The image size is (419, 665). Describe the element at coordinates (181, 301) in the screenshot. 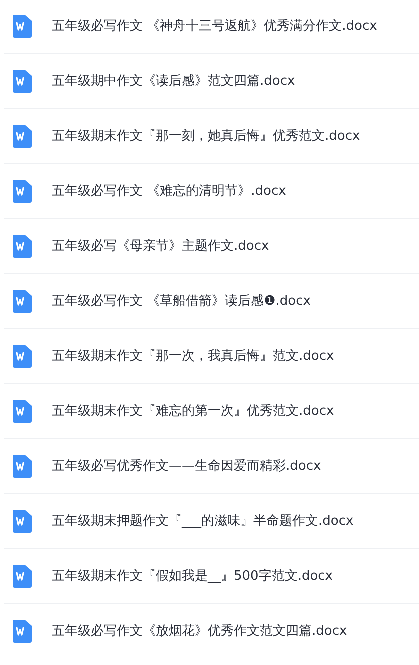

I see `file-name: 五年级必写作文 《草船借箭》读后感❶.docx` at that location.